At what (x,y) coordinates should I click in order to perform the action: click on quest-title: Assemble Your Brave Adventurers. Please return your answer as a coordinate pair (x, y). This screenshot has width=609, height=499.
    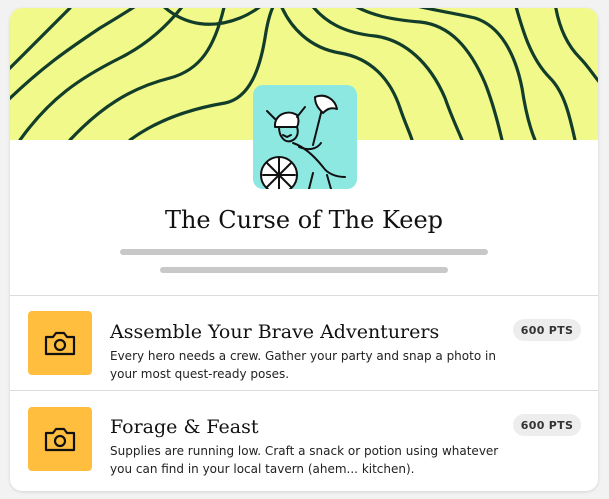
    Looking at the image, I should click on (275, 332).